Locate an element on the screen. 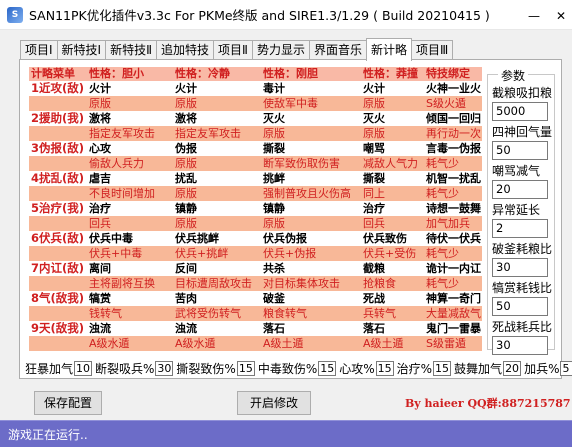  param-label: 犒赏耗钱比 is located at coordinates (522, 288).